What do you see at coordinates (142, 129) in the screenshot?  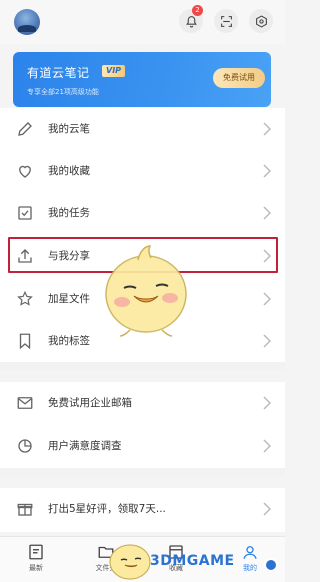 I see `menu-item-my-notes: 我的云笔` at bounding box center [142, 129].